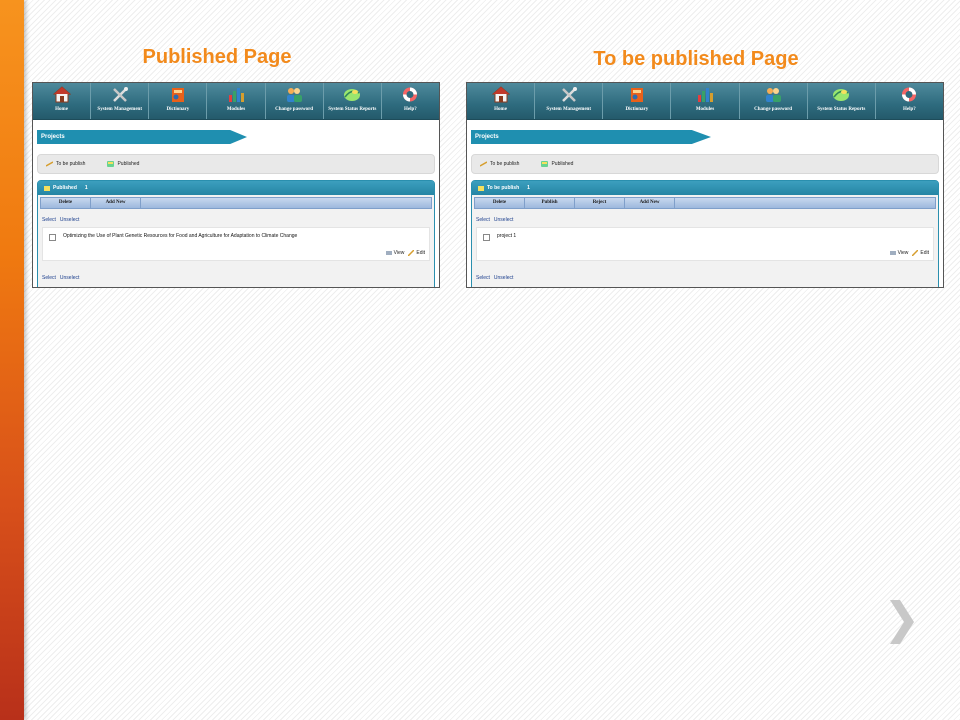 This screenshot has width=960, height=720. I want to click on item-actions: View Edit, so click(403, 253).